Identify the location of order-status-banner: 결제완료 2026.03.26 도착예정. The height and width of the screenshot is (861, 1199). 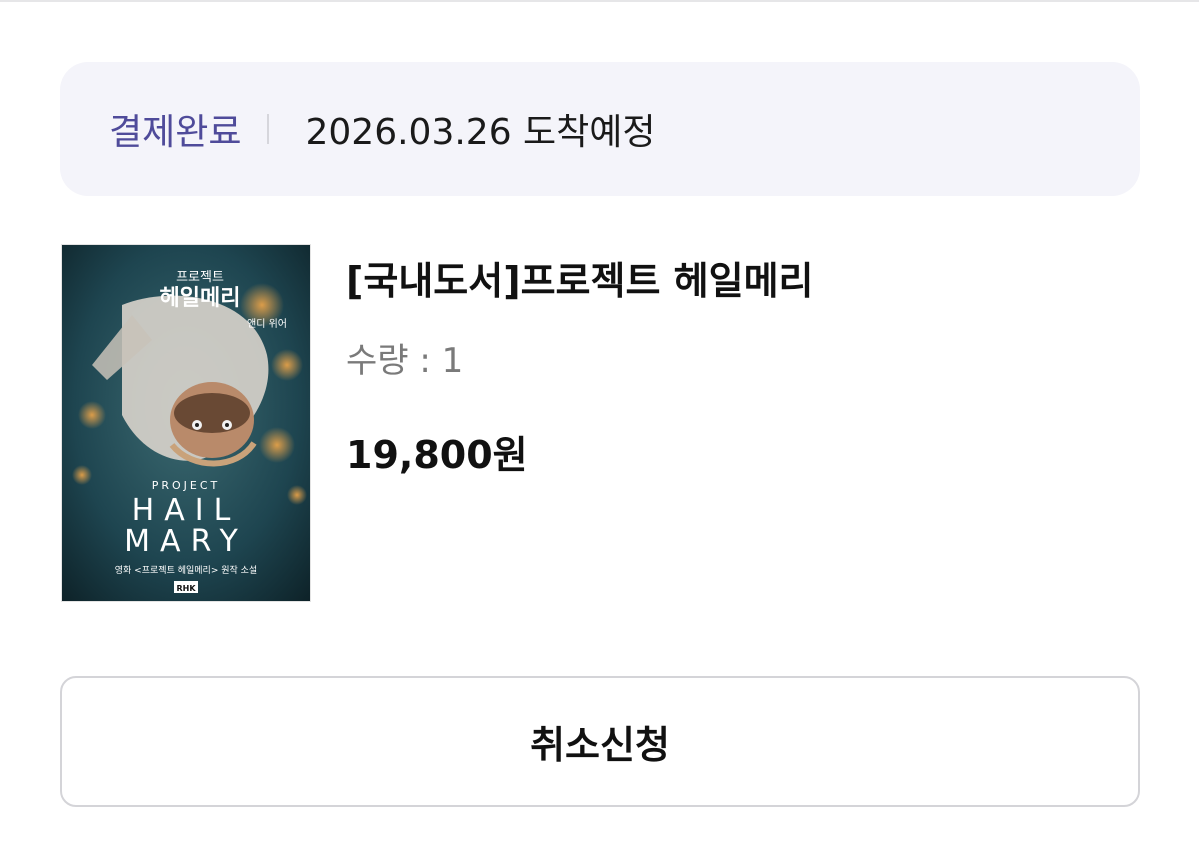
(600, 129).